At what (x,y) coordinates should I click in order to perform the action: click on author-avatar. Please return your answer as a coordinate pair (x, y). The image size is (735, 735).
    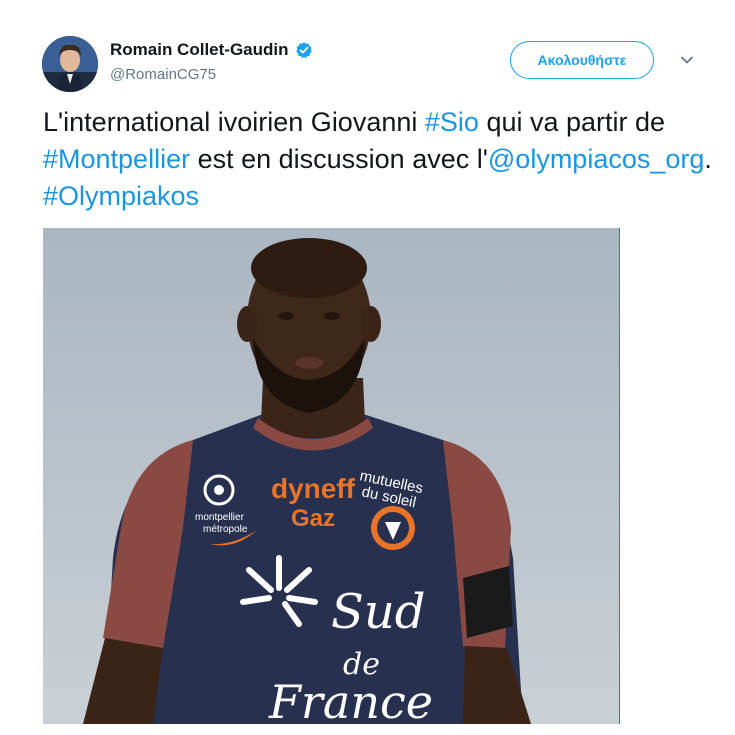
    Looking at the image, I should click on (70, 64).